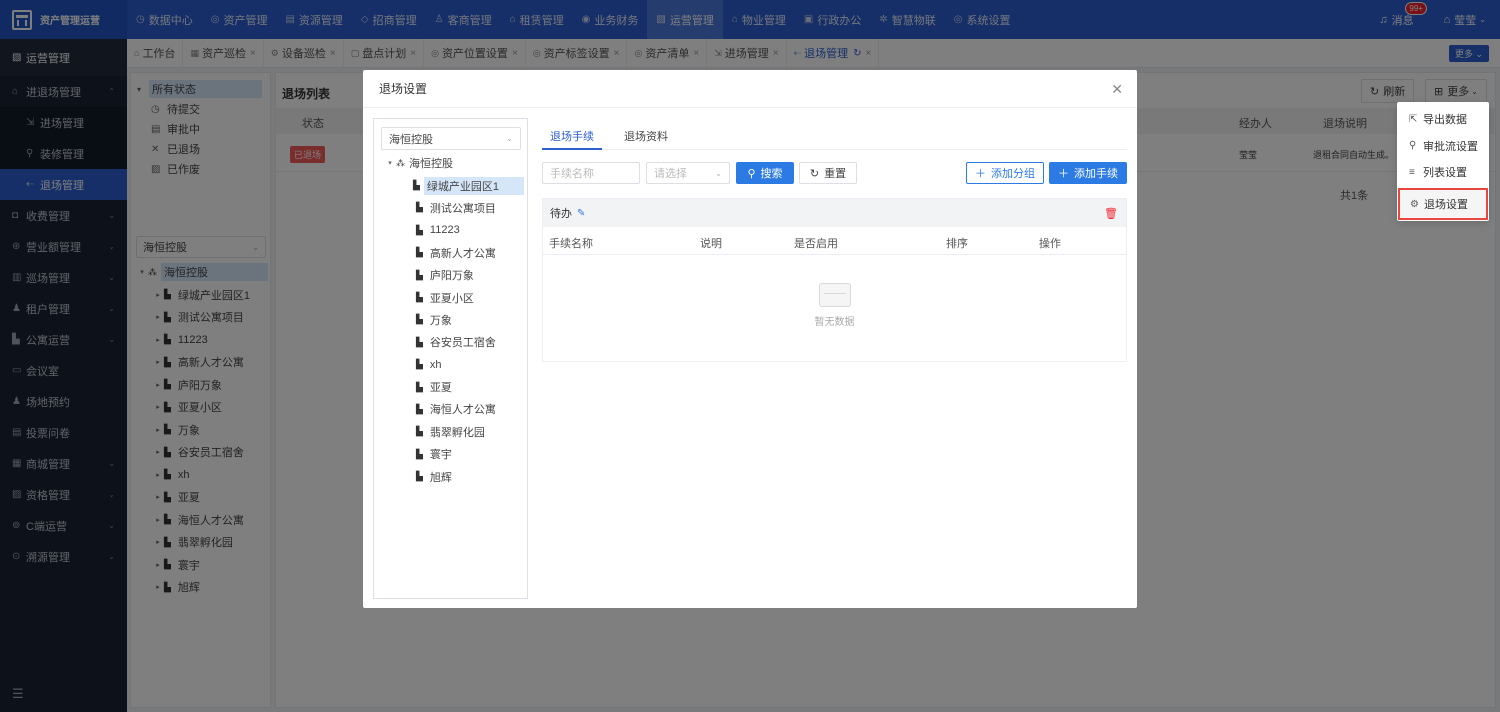  What do you see at coordinates (771, 174) in the screenshot?
I see `search-label: 搜索` at bounding box center [771, 174].